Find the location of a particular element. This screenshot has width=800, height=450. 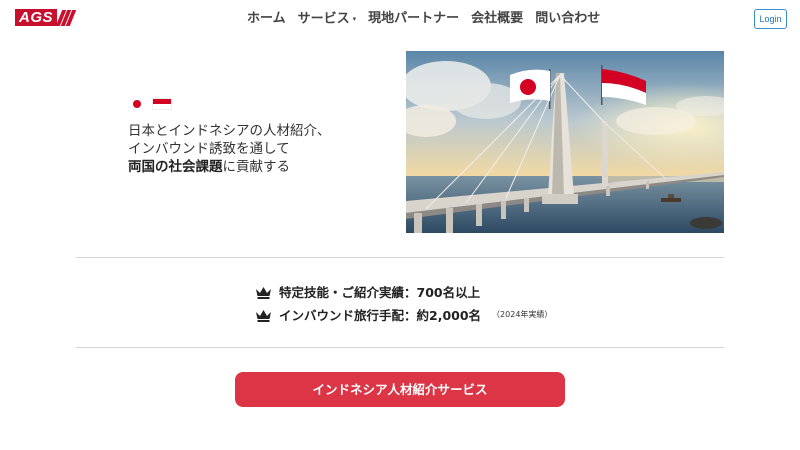

logo: AGS is located at coordinates (46, 17).